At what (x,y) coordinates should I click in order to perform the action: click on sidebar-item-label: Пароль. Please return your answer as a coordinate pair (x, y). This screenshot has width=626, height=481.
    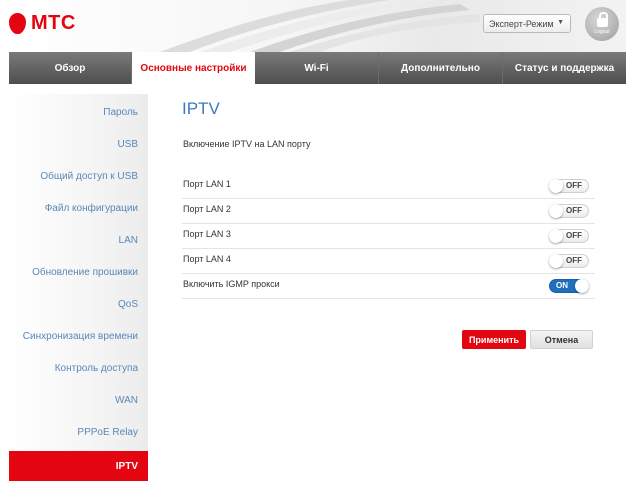
    Looking at the image, I should click on (120, 112).